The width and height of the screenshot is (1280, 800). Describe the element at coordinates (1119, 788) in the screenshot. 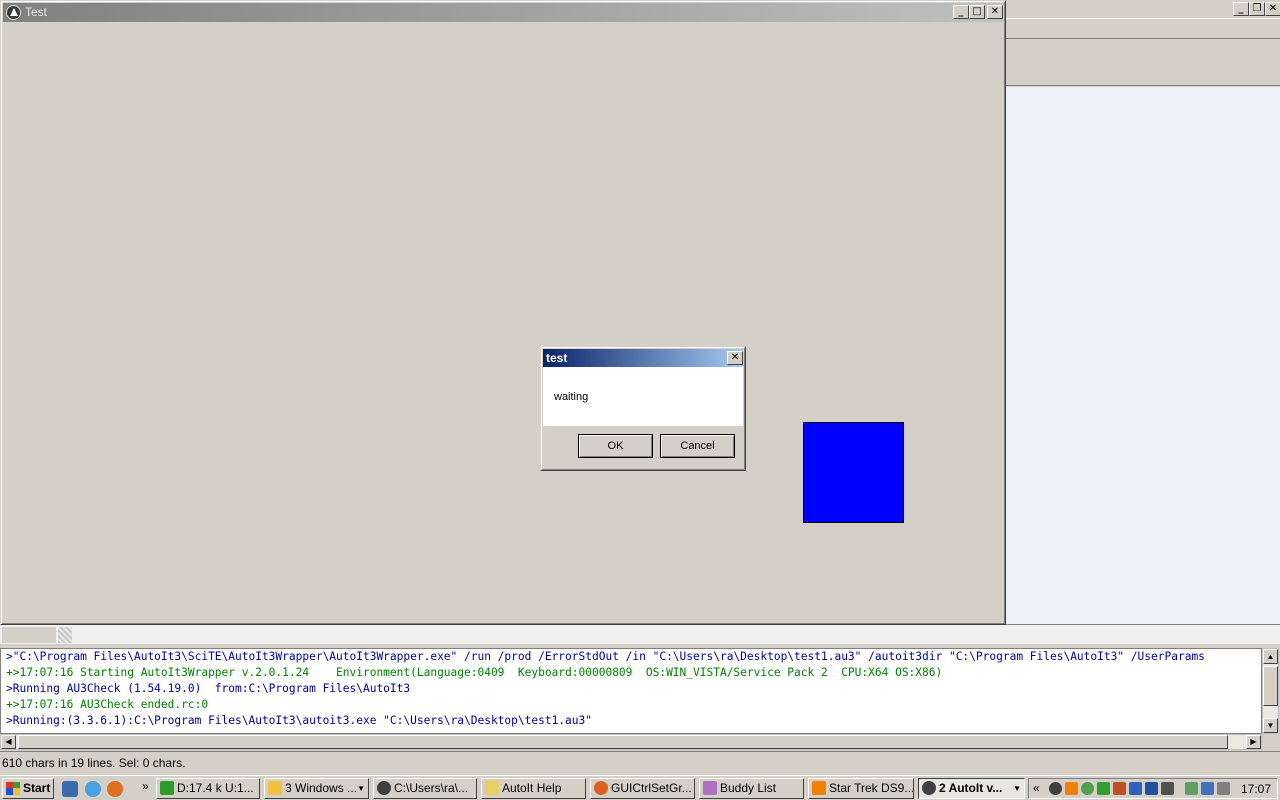

I see `security-tray-icon` at that location.